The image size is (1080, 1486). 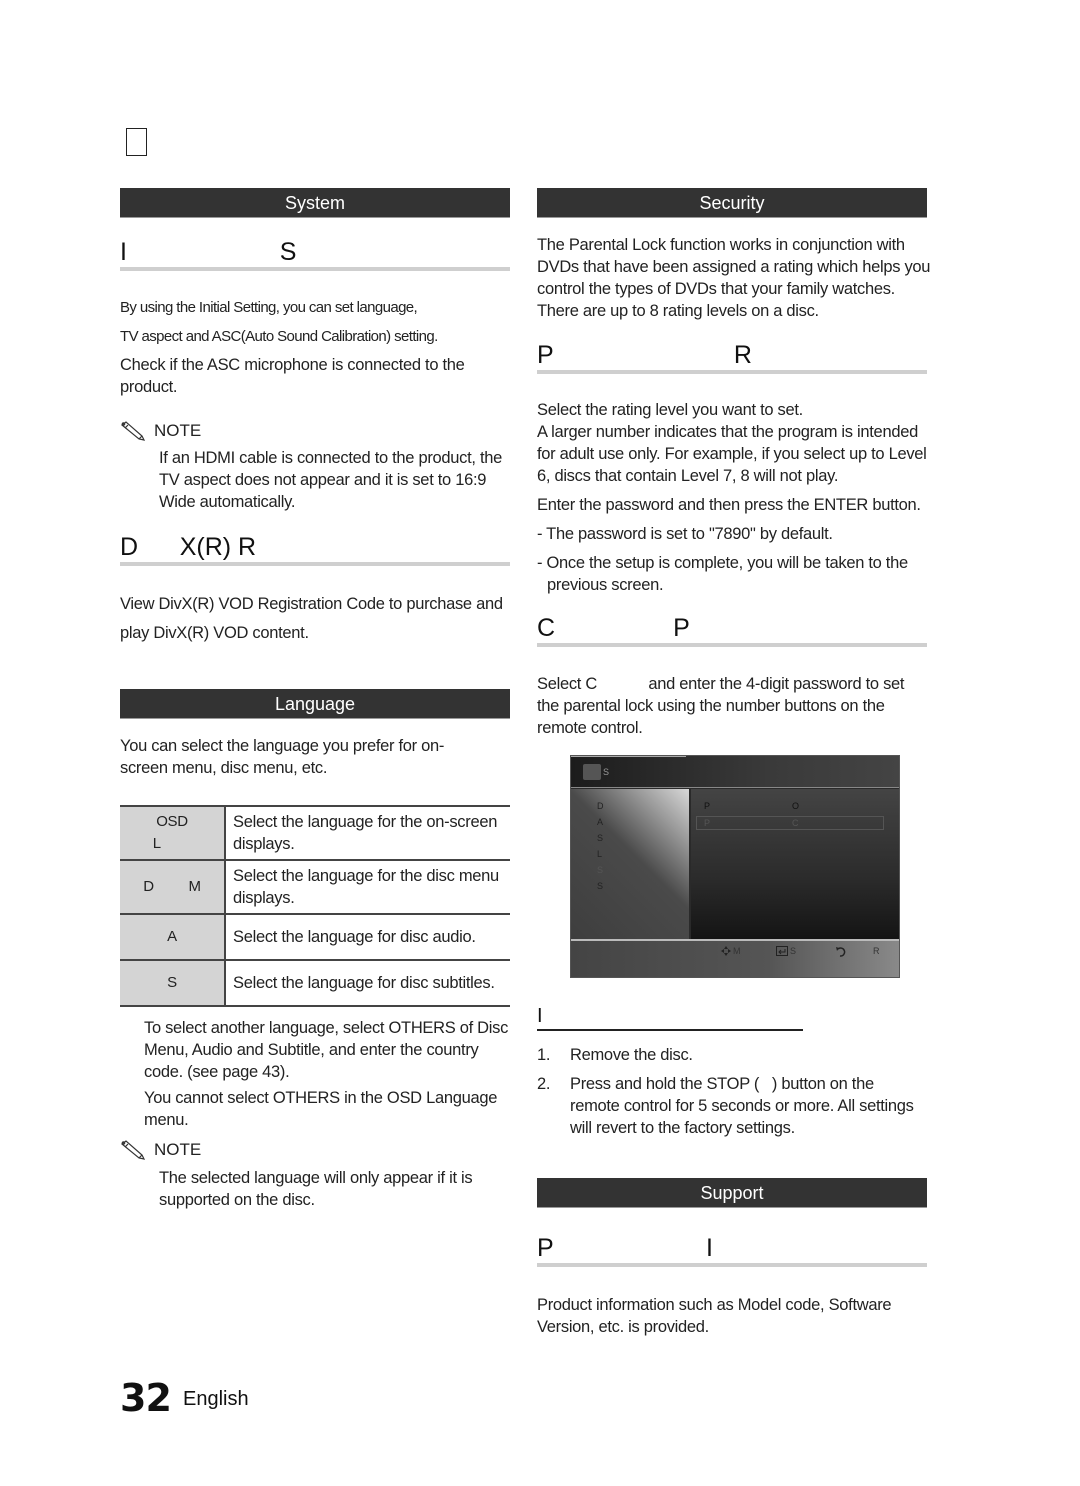 I want to click on row-label-audio: A, so click(x=173, y=936).